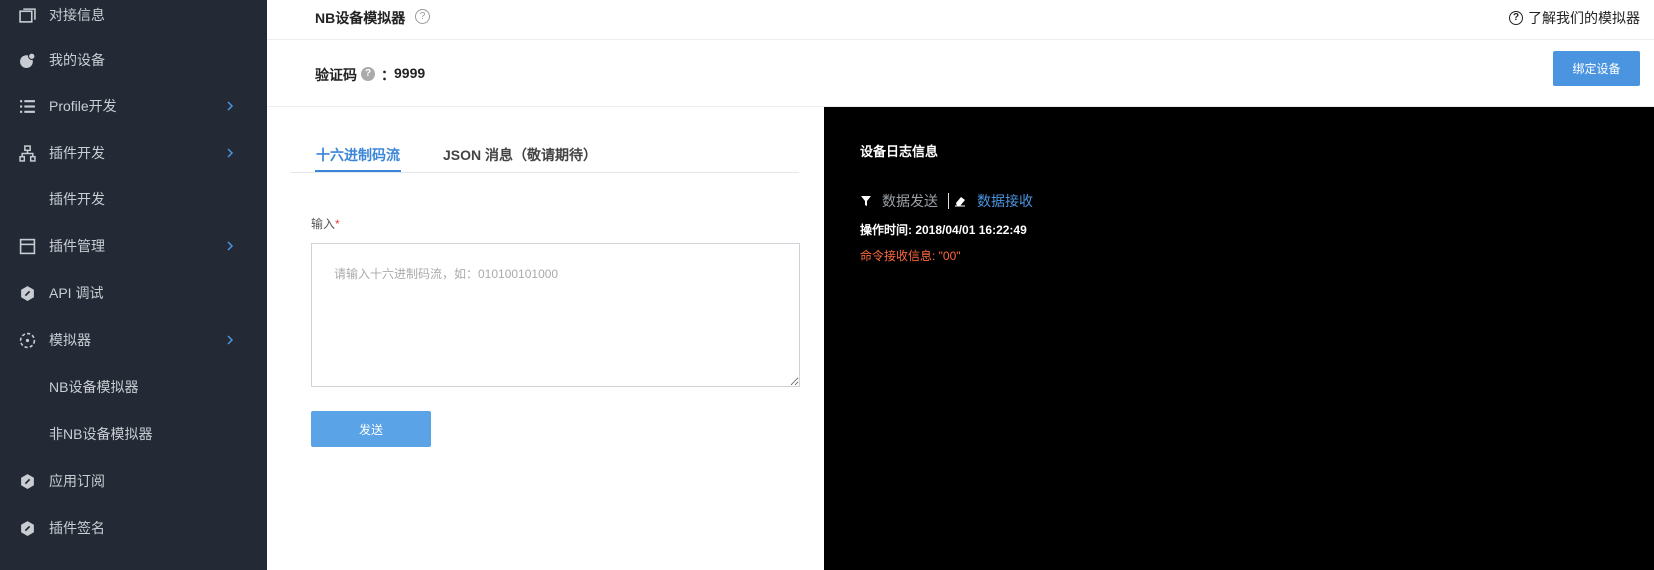 The height and width of the screenshot is (570, 1654). I want to click on sidebar-item-plugin-dev: 插件开发, so click(133, 153).